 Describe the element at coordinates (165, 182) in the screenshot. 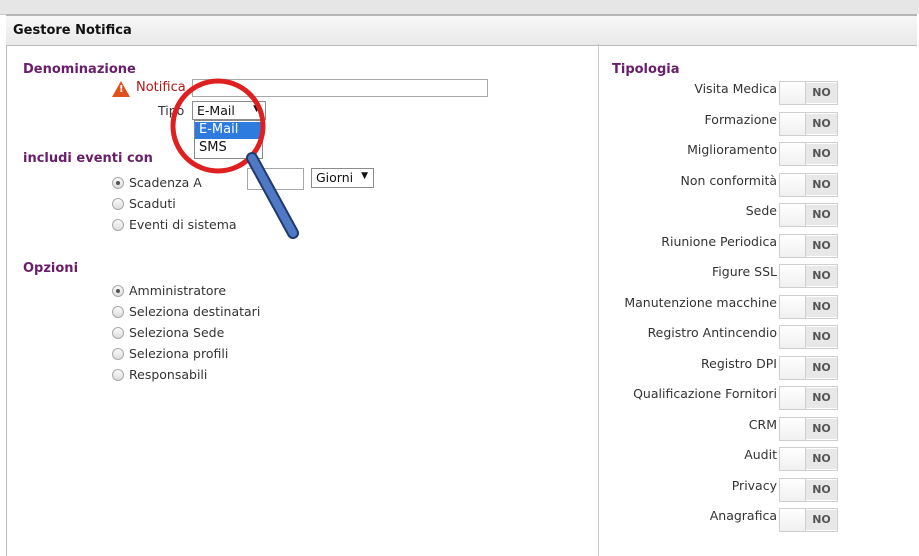

I see `radio-scadenza-label: Scadenza A` at that location.